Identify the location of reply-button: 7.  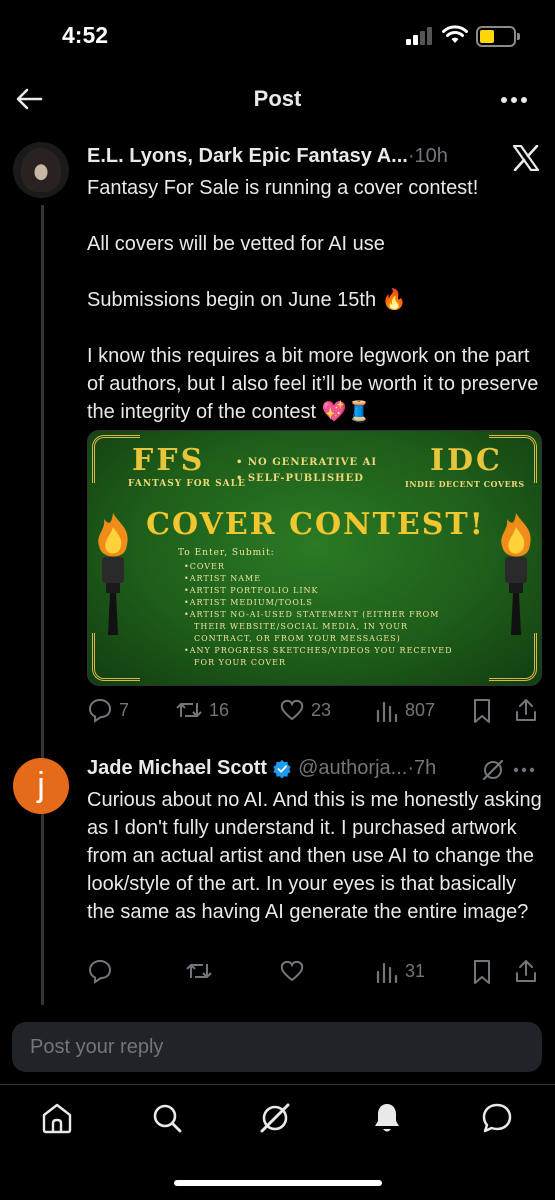
(108, 710).